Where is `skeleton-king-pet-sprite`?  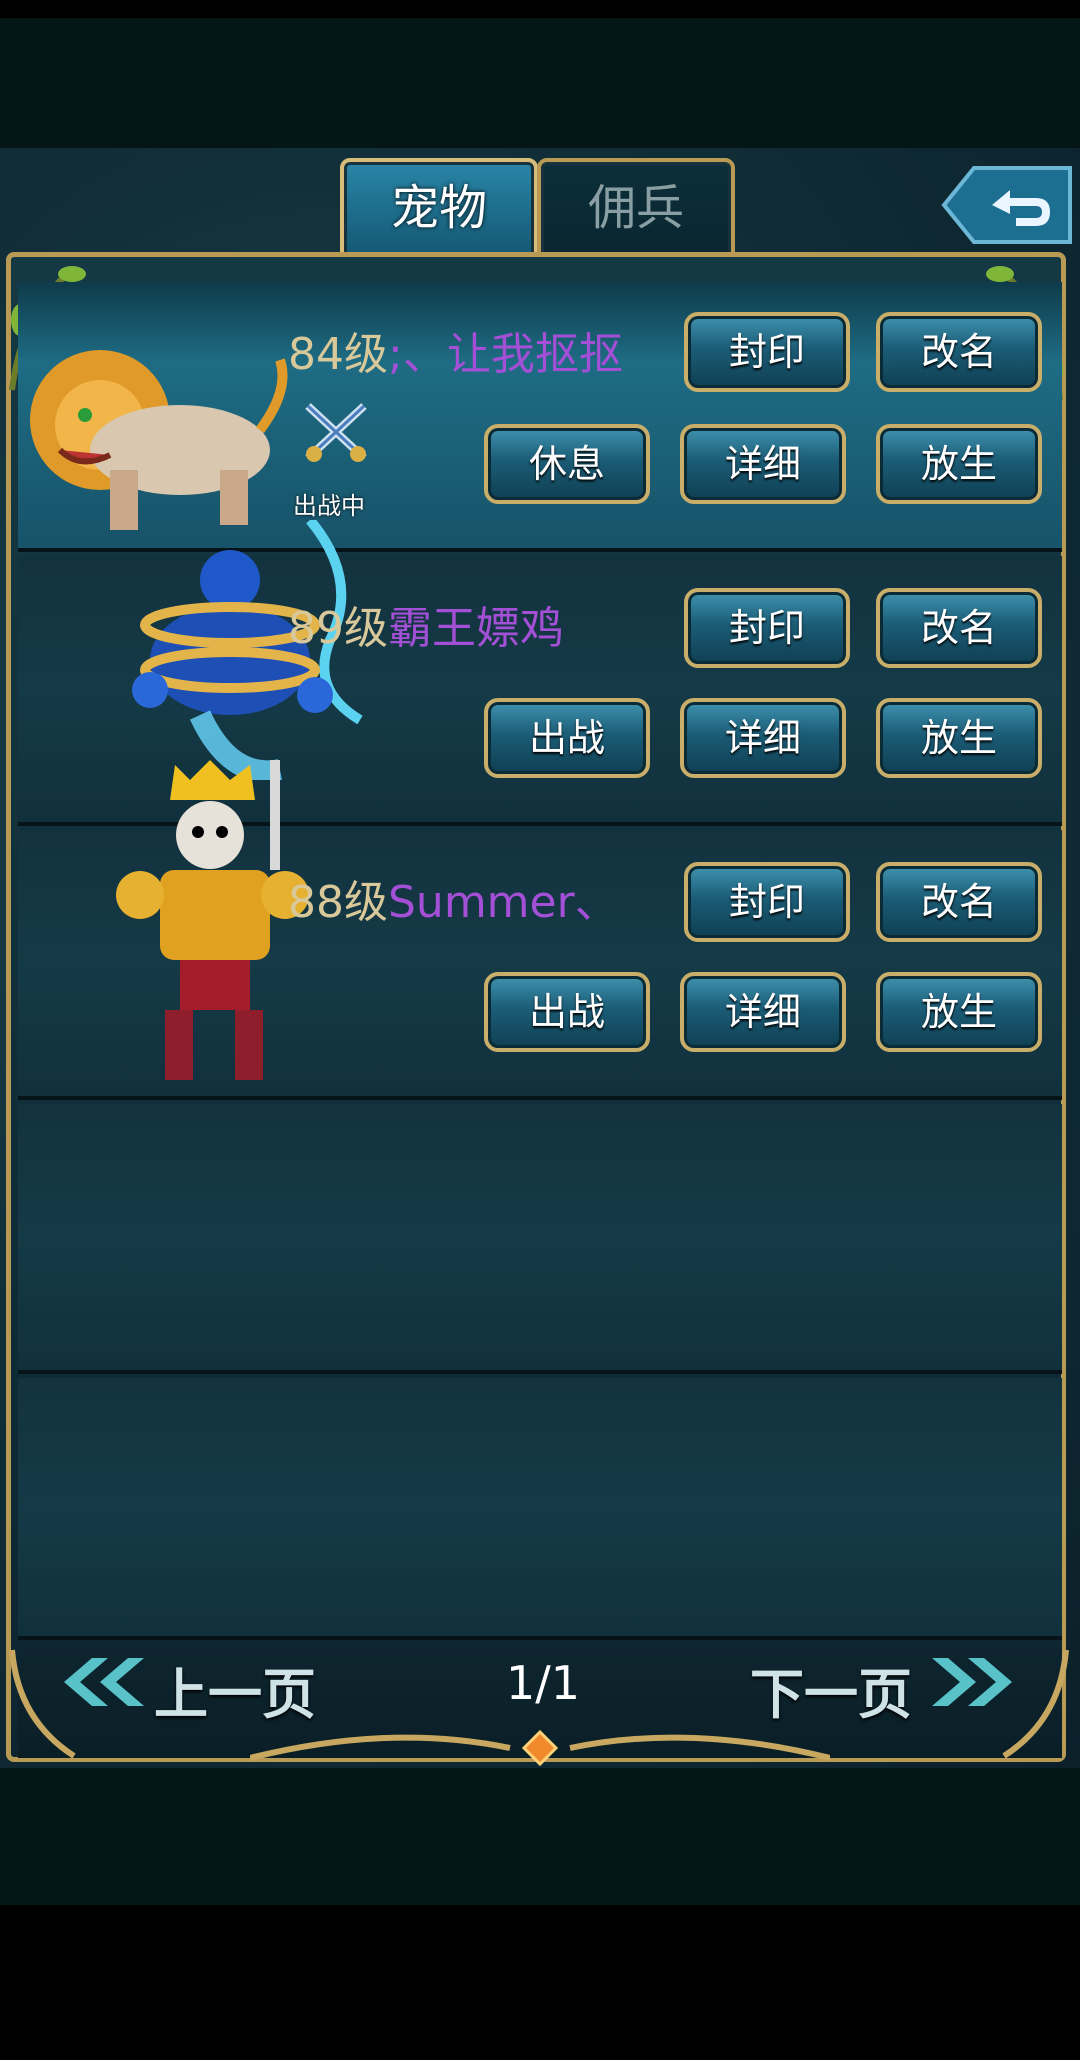 skeleton-king-pet-sprite is located at coordinates (212, 920).